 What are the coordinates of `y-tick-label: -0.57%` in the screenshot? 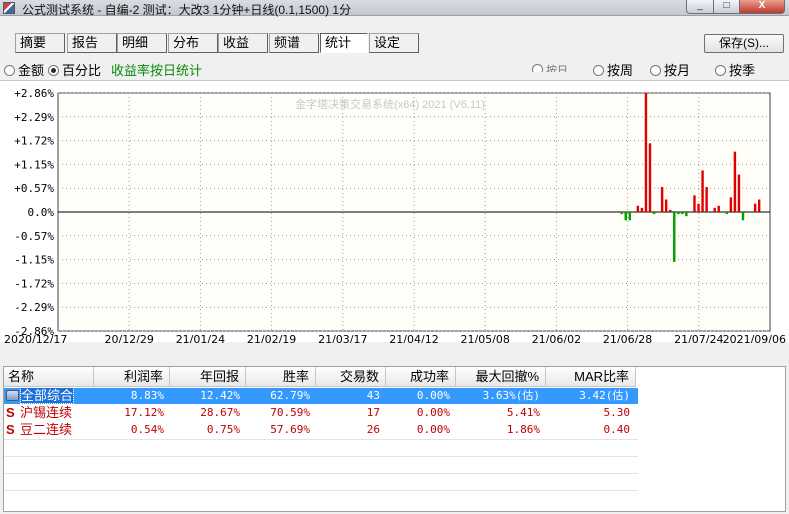 It's located at (34, 236).